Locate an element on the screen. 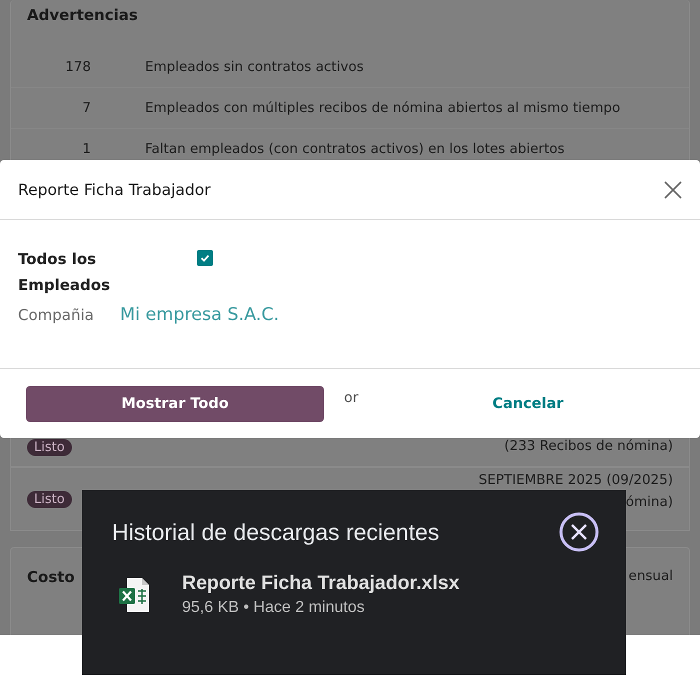 The image size is (700, 700). batch-info: ómina) is located at coordinates (649, 502).